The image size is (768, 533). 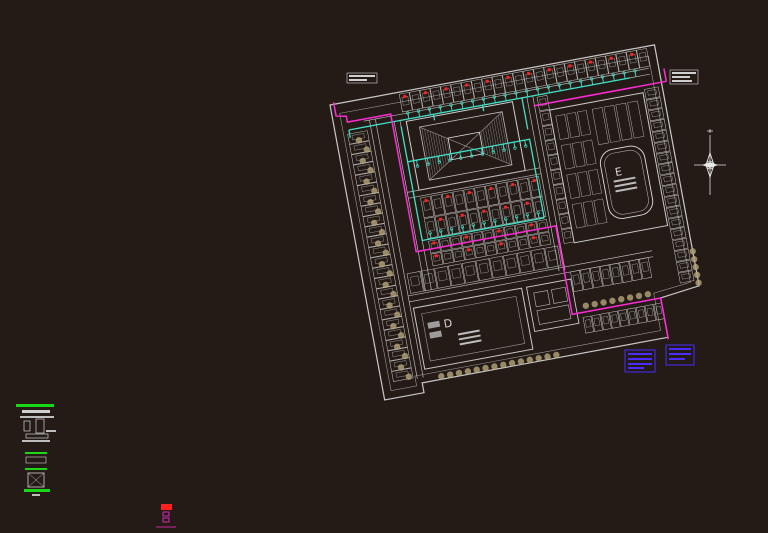 What do you see at coordinates (37, 482) in the screenshot?
I see `detail-sheet-grate` at bounding box center [37, 482].